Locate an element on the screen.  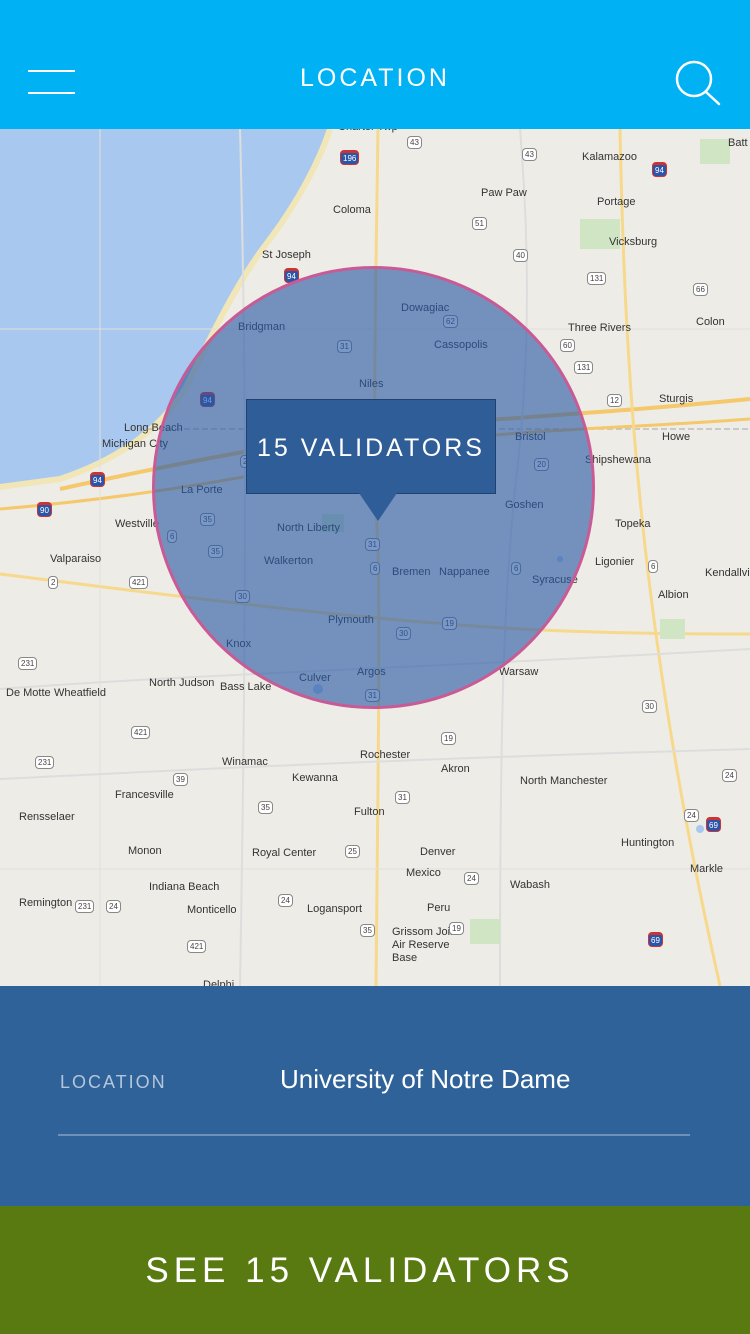
map-place-label: Monon is located at coordinates (145, 851).